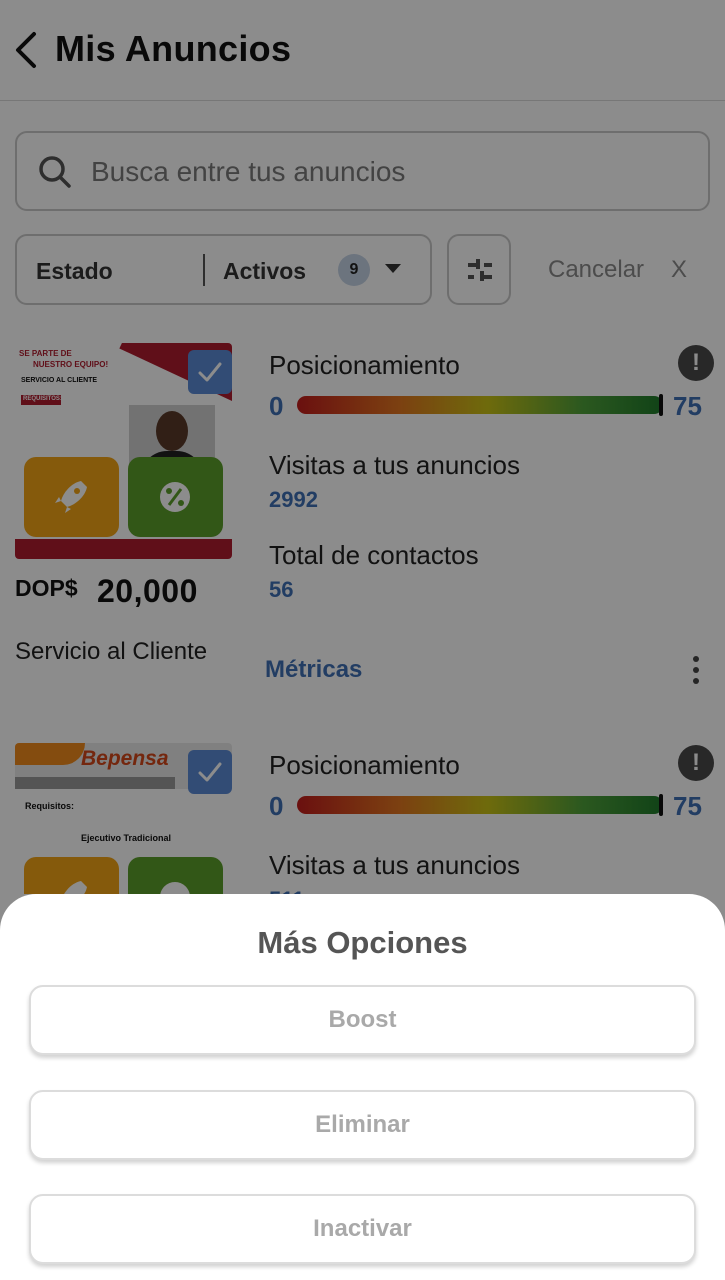 This screenshot has width=725, height=1280. Describe the element at coordinates (362, 1020) in the screenshot. I see `boost-option-button: Boost` at that location.